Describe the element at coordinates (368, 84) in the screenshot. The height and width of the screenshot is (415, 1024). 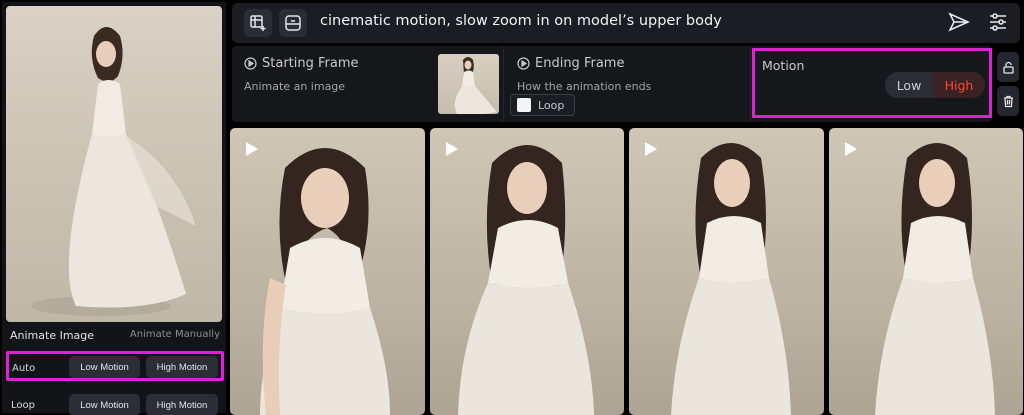
I see `starting-frame: Starting Frame Animate an image` at that location.